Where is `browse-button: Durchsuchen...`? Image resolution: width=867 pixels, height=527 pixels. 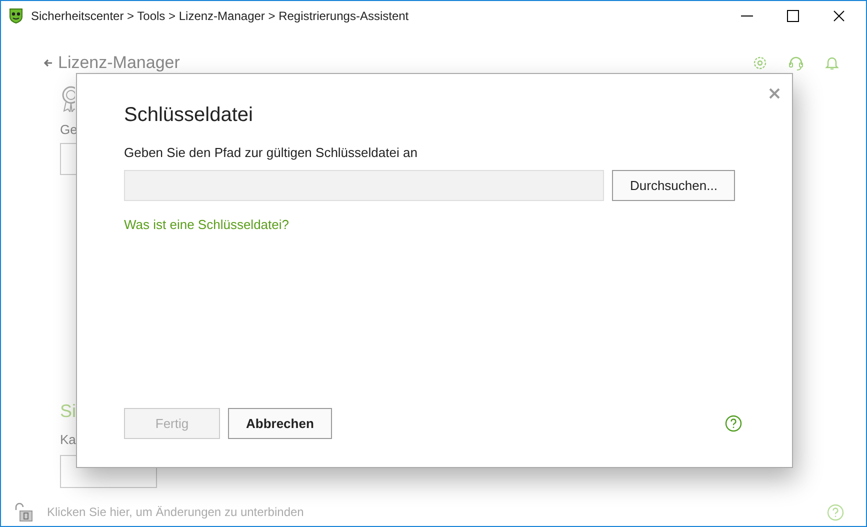
browse-button: Durchsuchen... is located at coordinates (674, 185).